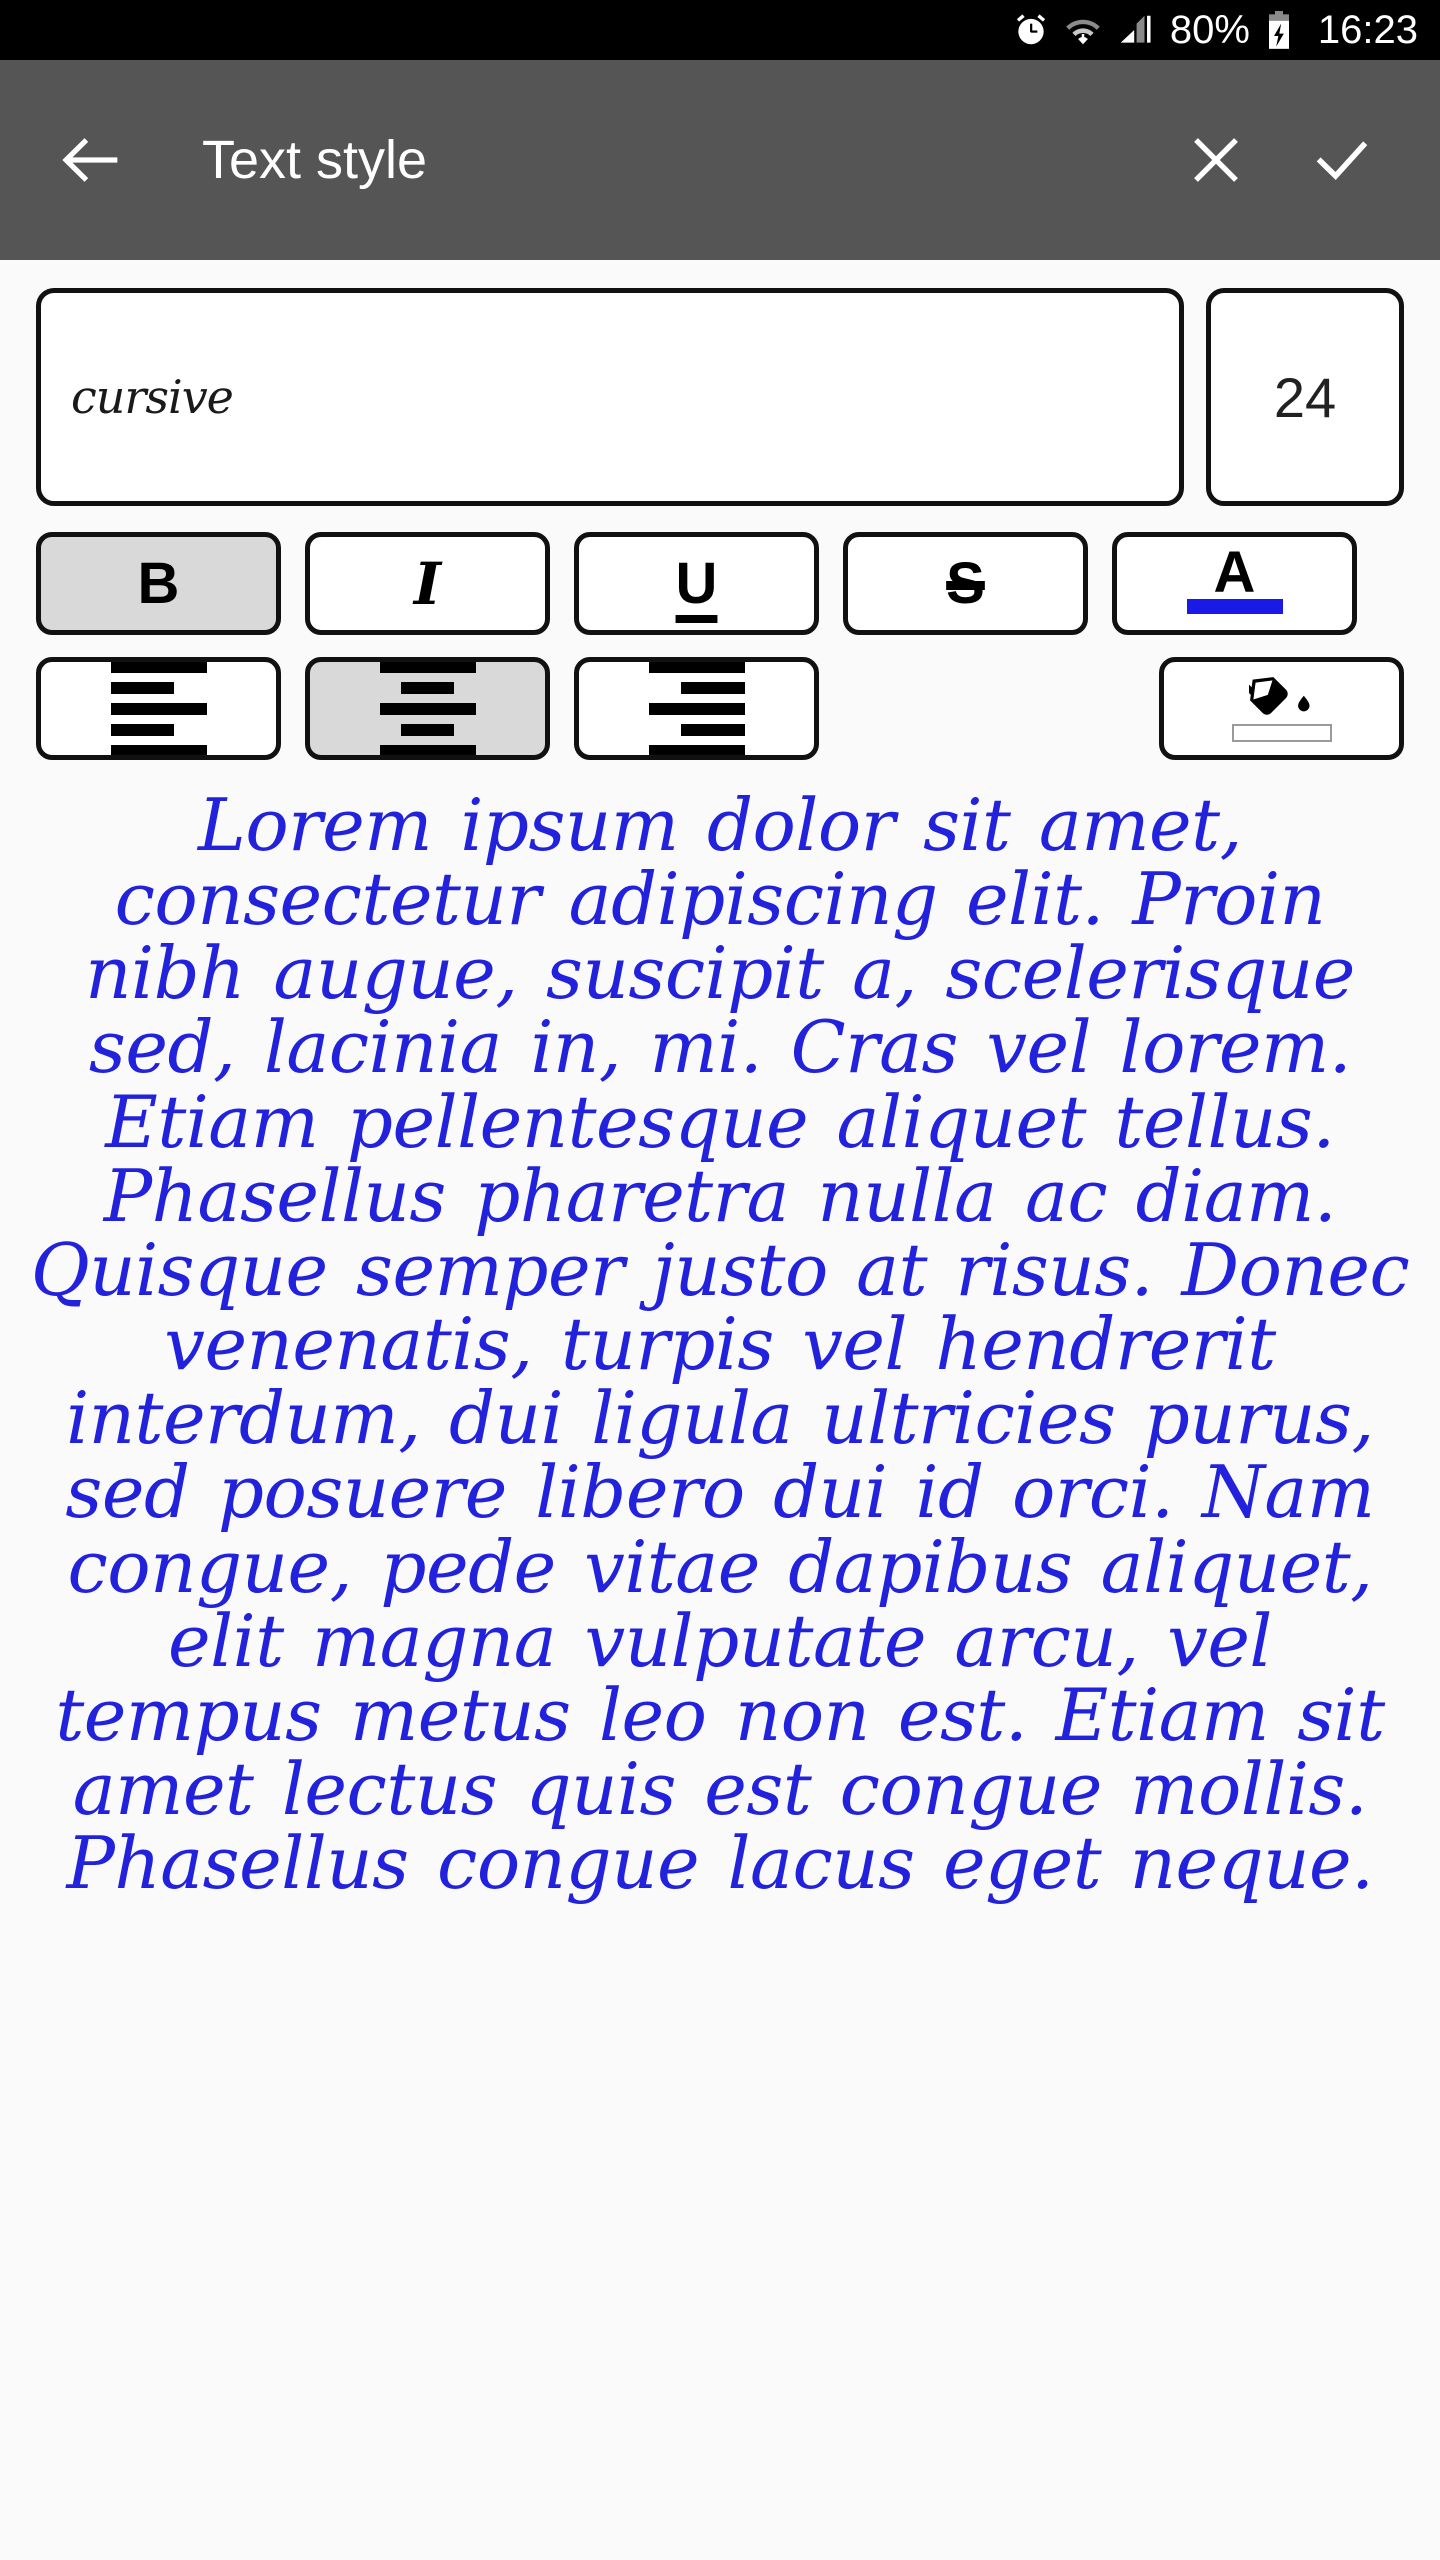  I want to click on strikethrough-button: S, so click(965, 583).